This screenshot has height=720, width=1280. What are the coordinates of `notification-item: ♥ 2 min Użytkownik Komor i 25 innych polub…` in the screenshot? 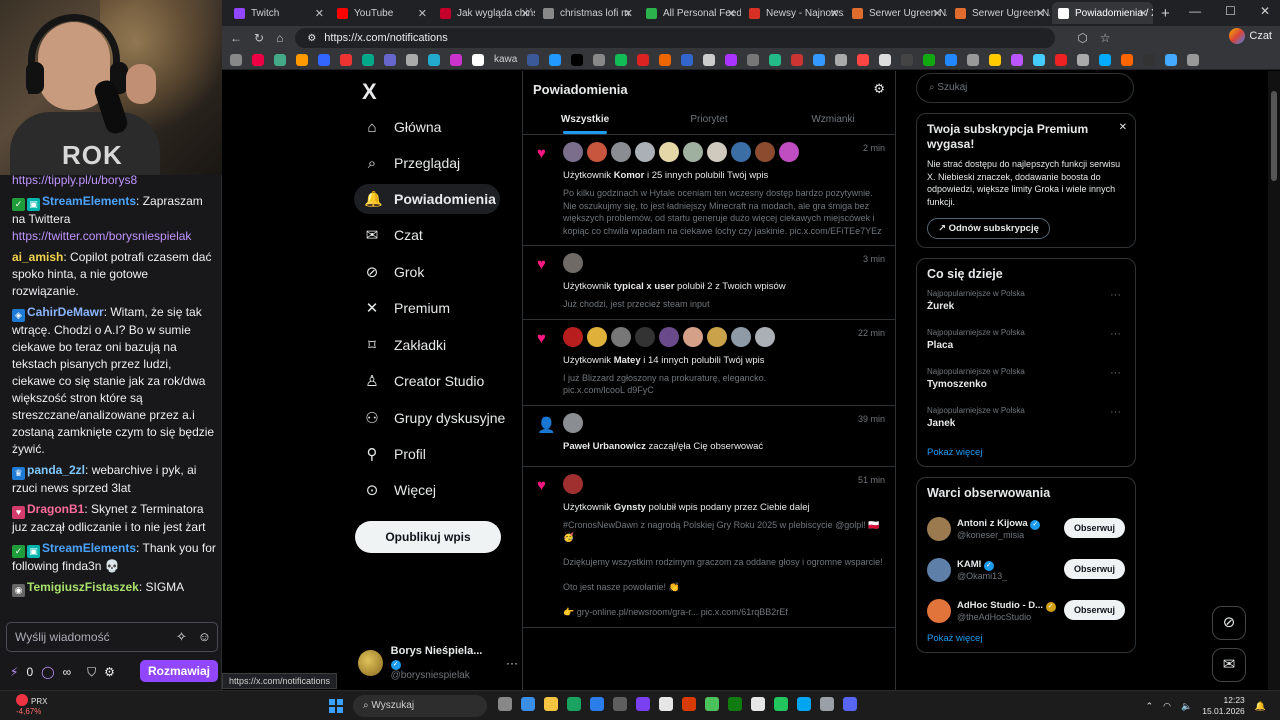 It's located at (709, 190).